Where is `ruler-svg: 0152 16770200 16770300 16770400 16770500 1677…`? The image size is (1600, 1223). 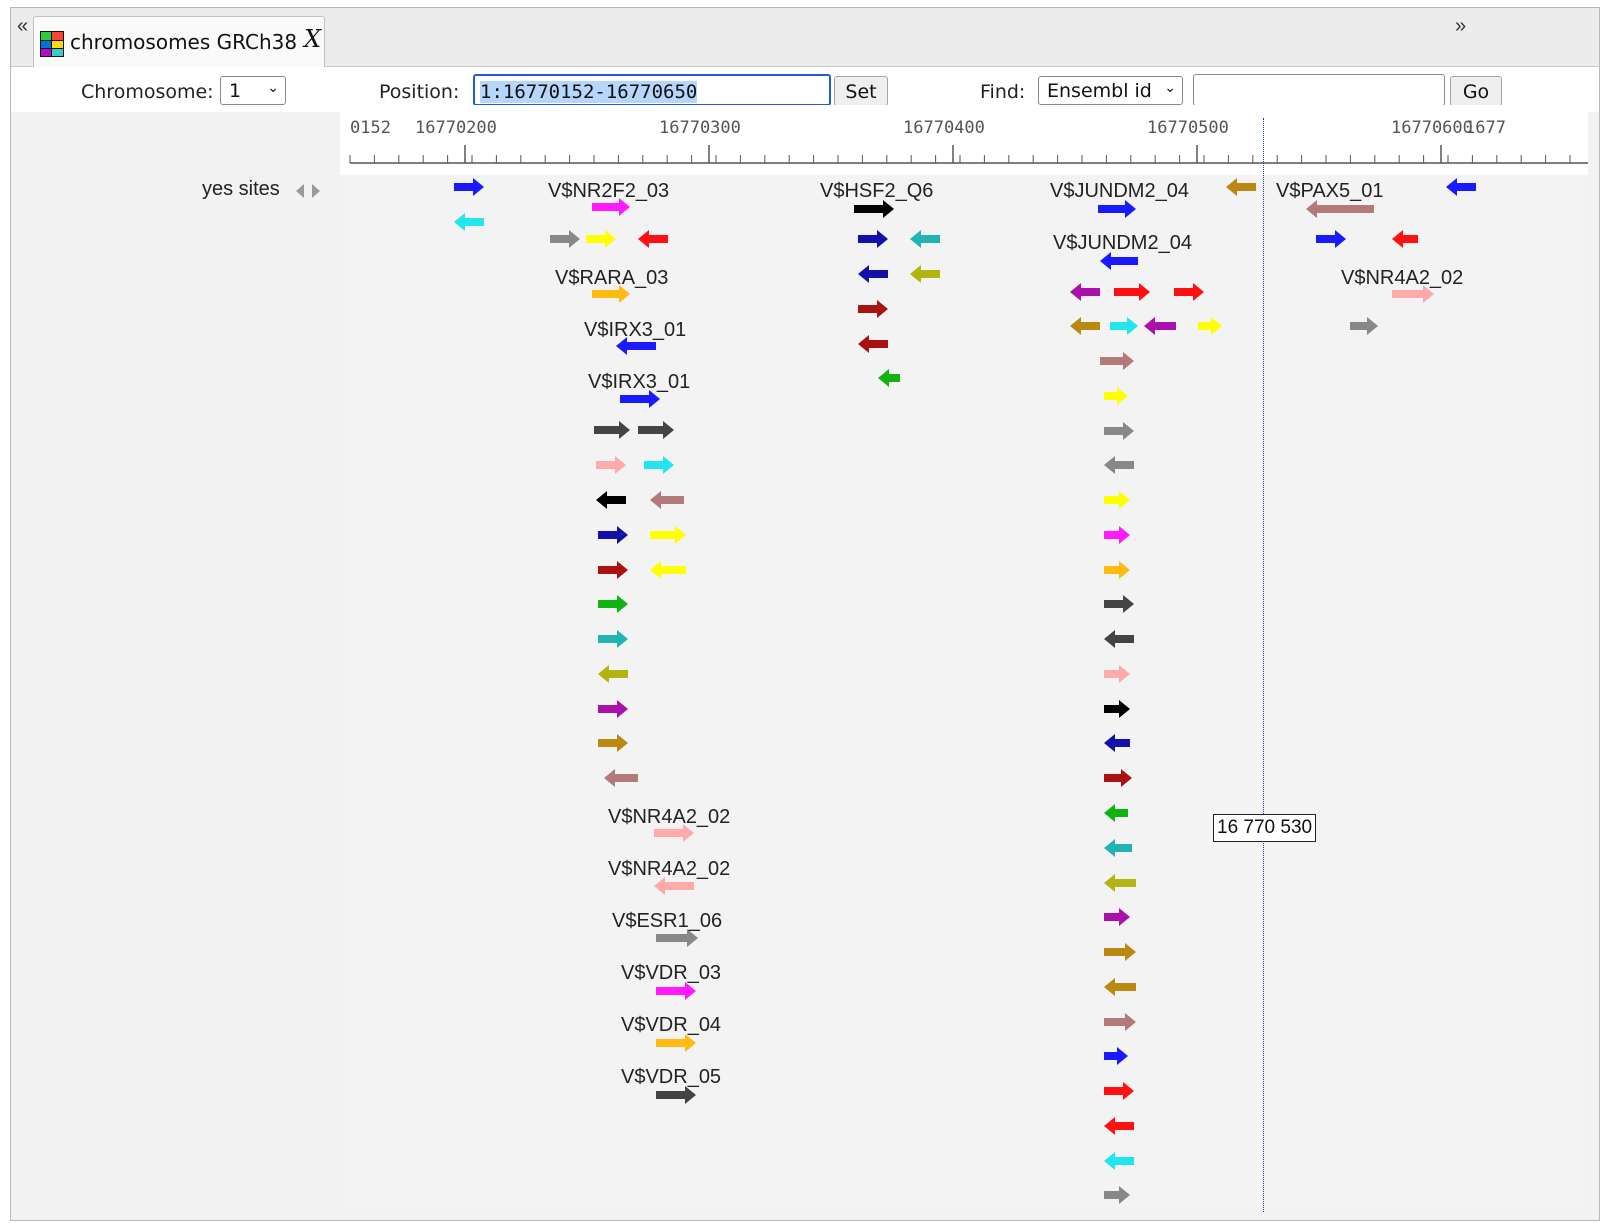
ruler-svg: 0152 16770200 16770300 16770400 16770500 1677… is located at coordinates (968, 141).